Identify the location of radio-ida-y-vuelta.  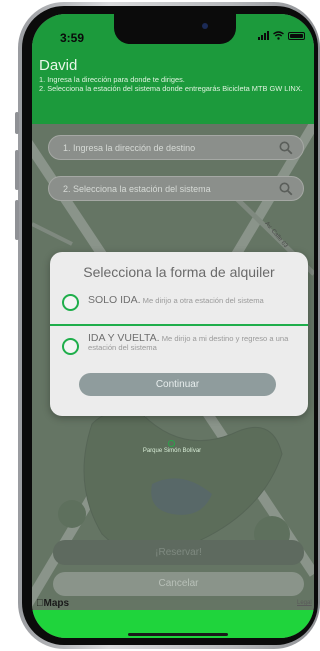
(70, 346).